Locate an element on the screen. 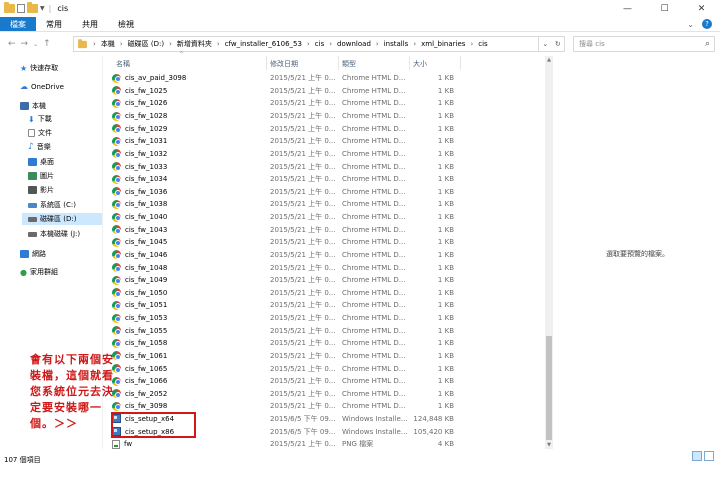  nav-item-homegroup: ● 家用群組 is located at coordinates (39, 272).